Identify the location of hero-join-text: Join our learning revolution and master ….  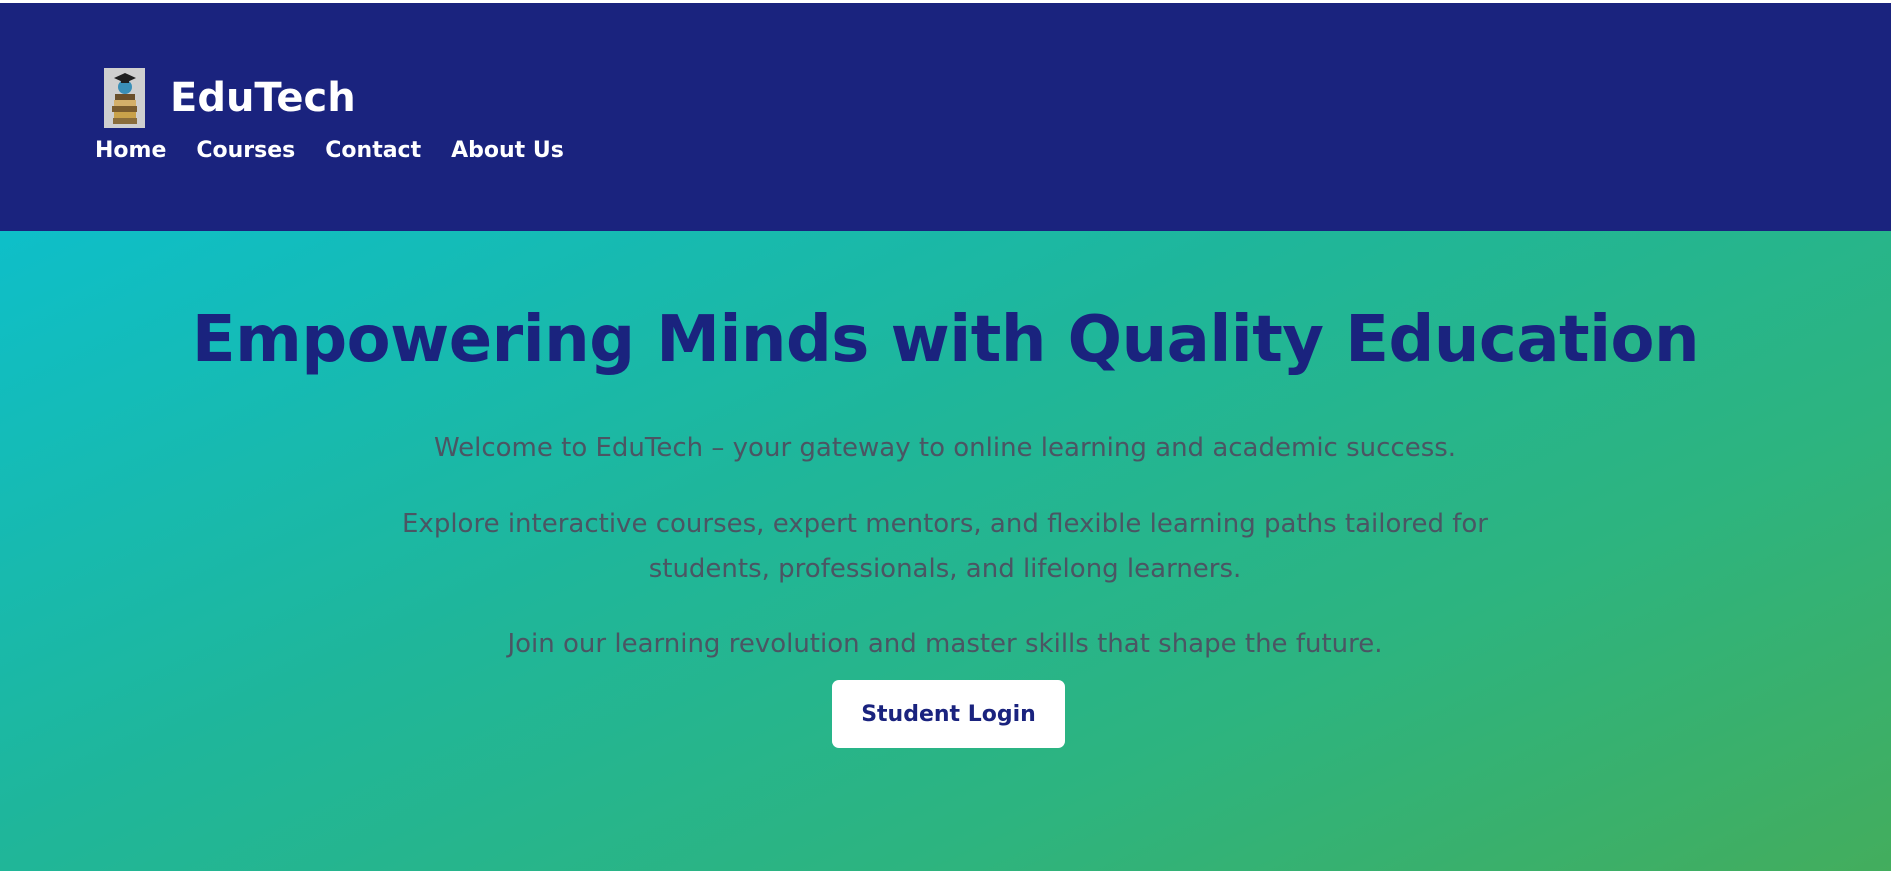
(945, 644).